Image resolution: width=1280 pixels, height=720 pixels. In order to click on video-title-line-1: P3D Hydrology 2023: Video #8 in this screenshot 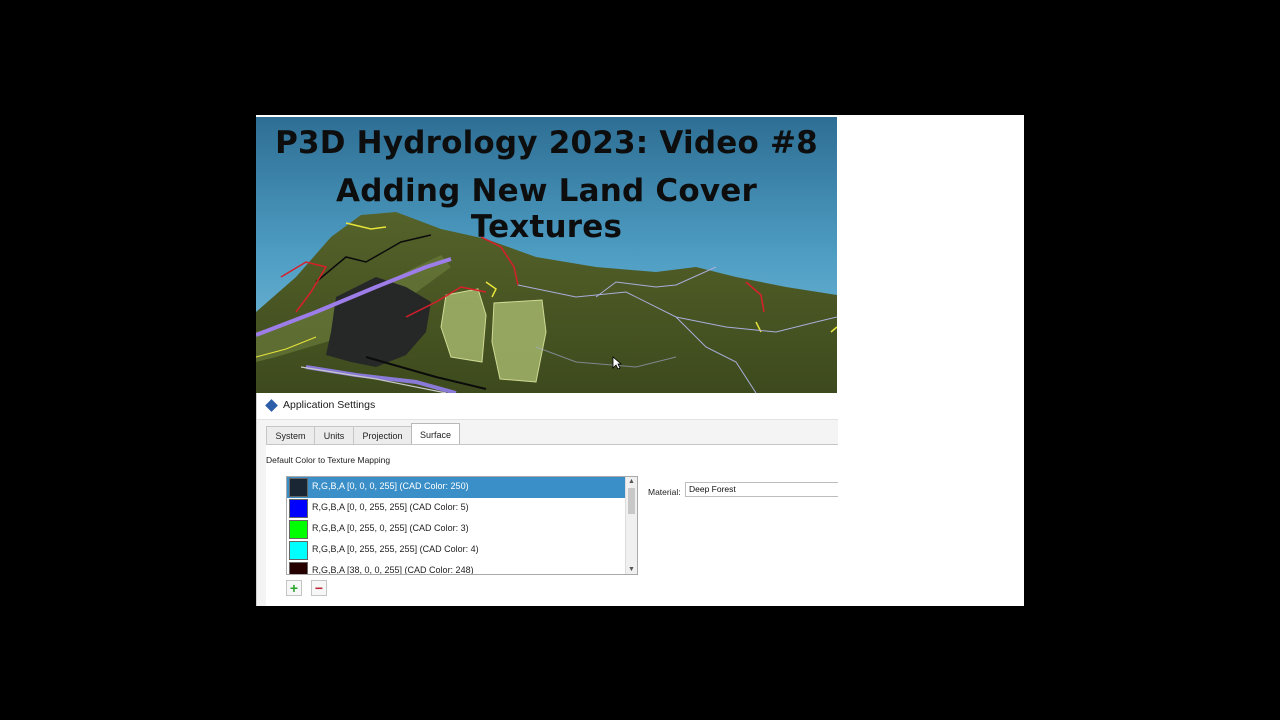, I will do `click(546, 143)`.